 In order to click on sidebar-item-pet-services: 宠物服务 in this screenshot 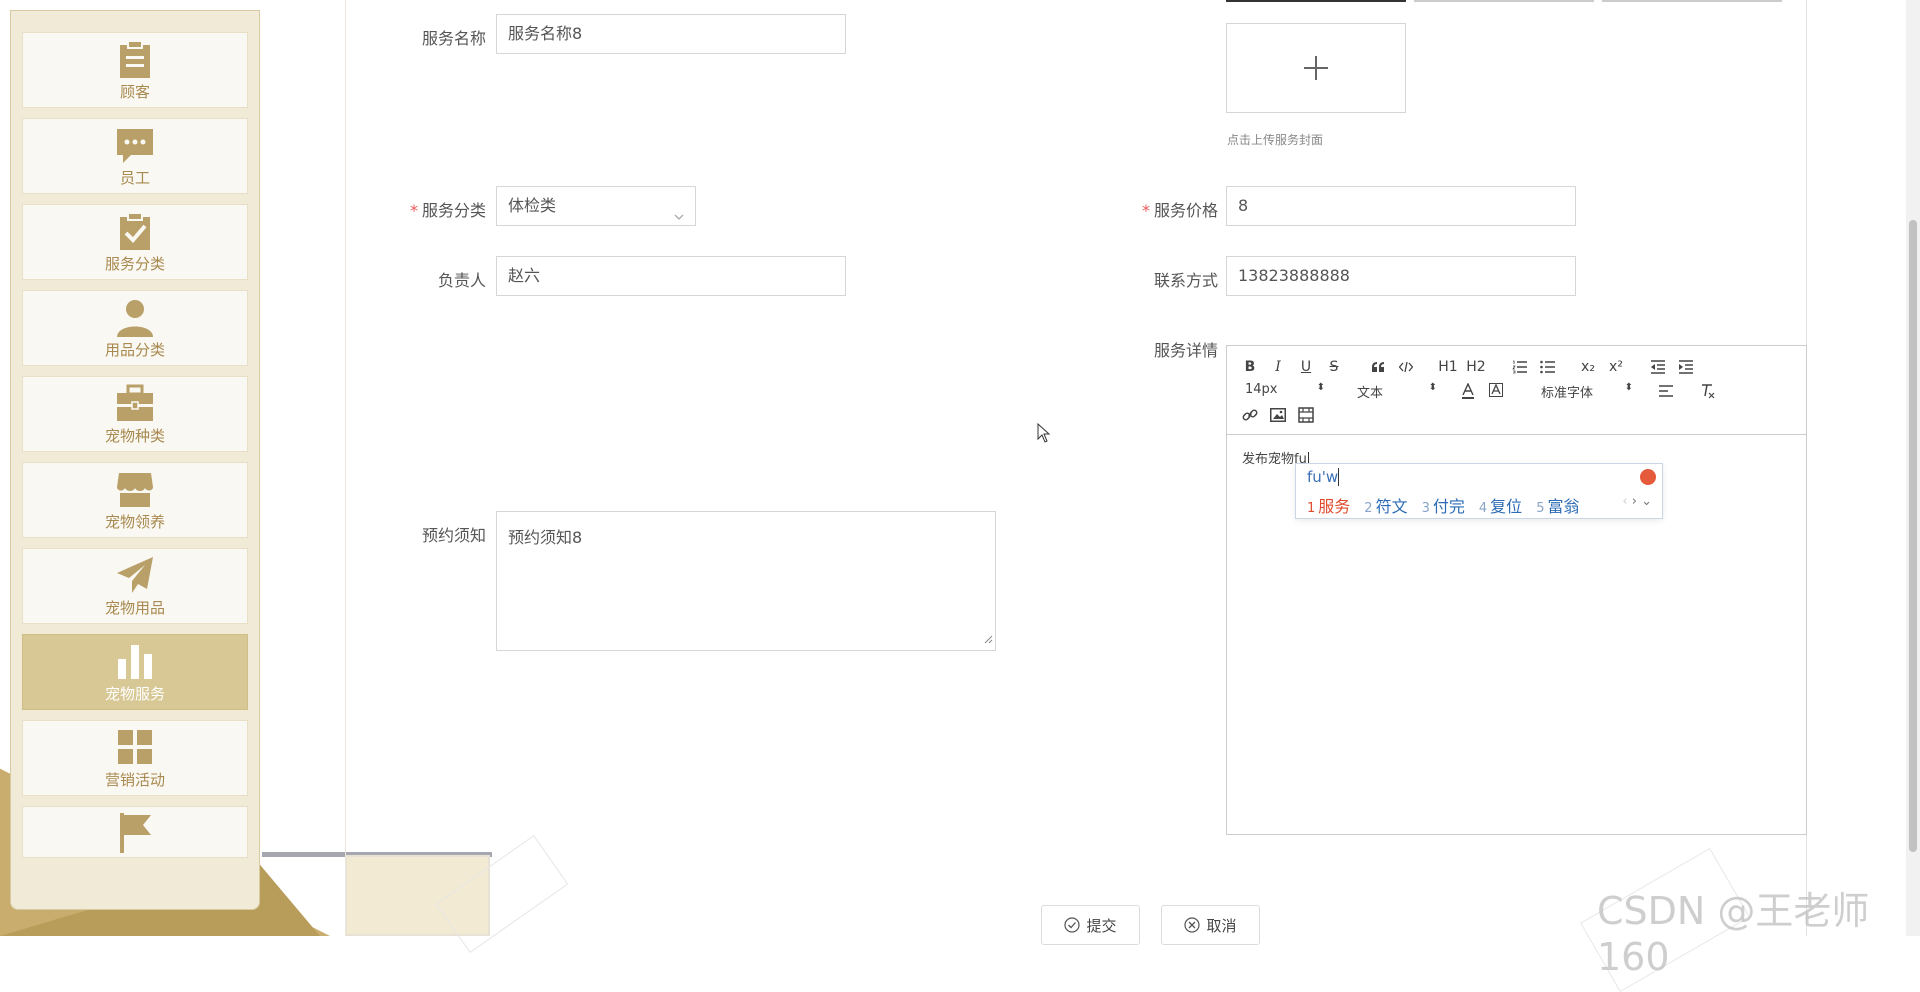, I will do `click(135, 672)`.